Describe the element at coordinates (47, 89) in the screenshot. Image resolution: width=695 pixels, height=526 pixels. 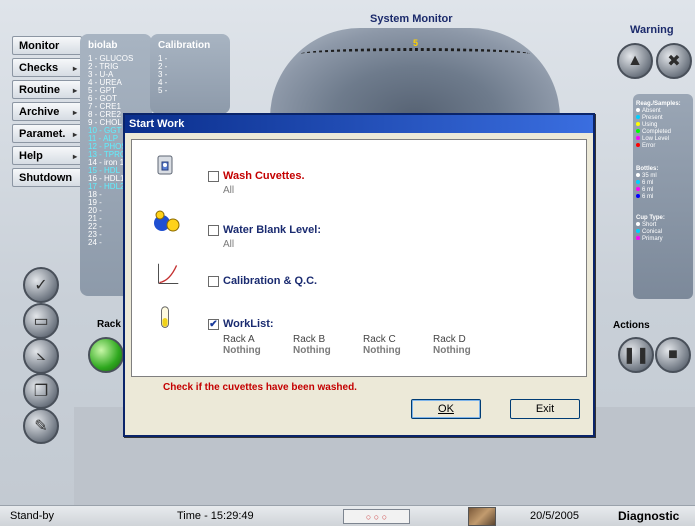
I see `nav-routine: Routine ▸` at that location.